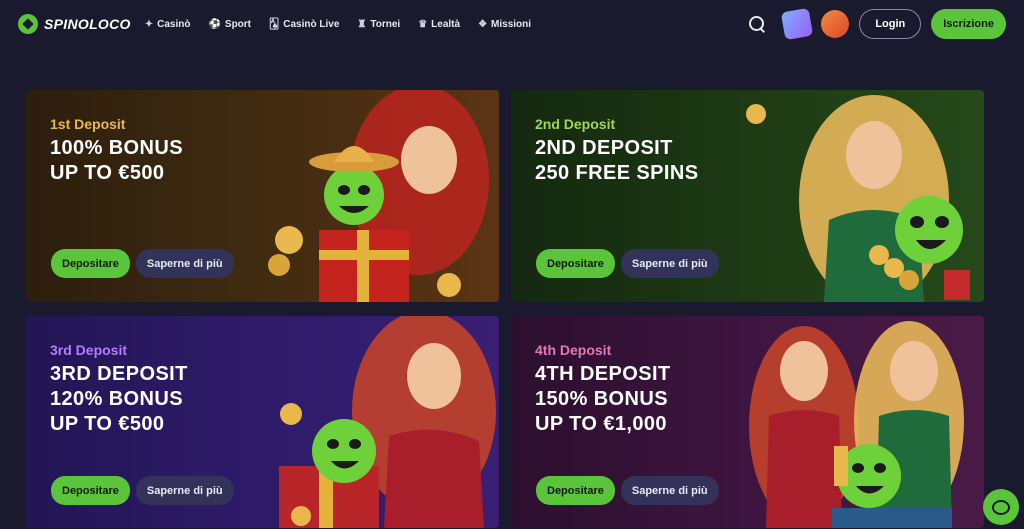 This screenshot has height=529, width=1024. Describe the element at coordinates (214, 24) in the screenshot. I see `ball-icon: ⚽` at that location.